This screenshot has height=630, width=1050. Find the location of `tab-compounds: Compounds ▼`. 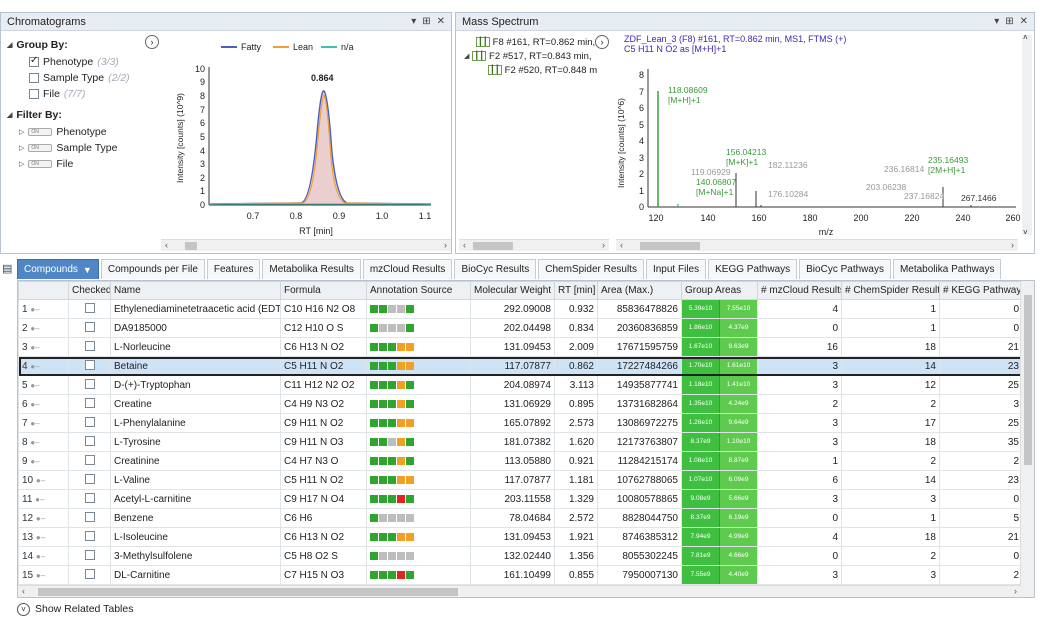

tab-compounds: Compounds ▼ is located at coordinates (58, 269).